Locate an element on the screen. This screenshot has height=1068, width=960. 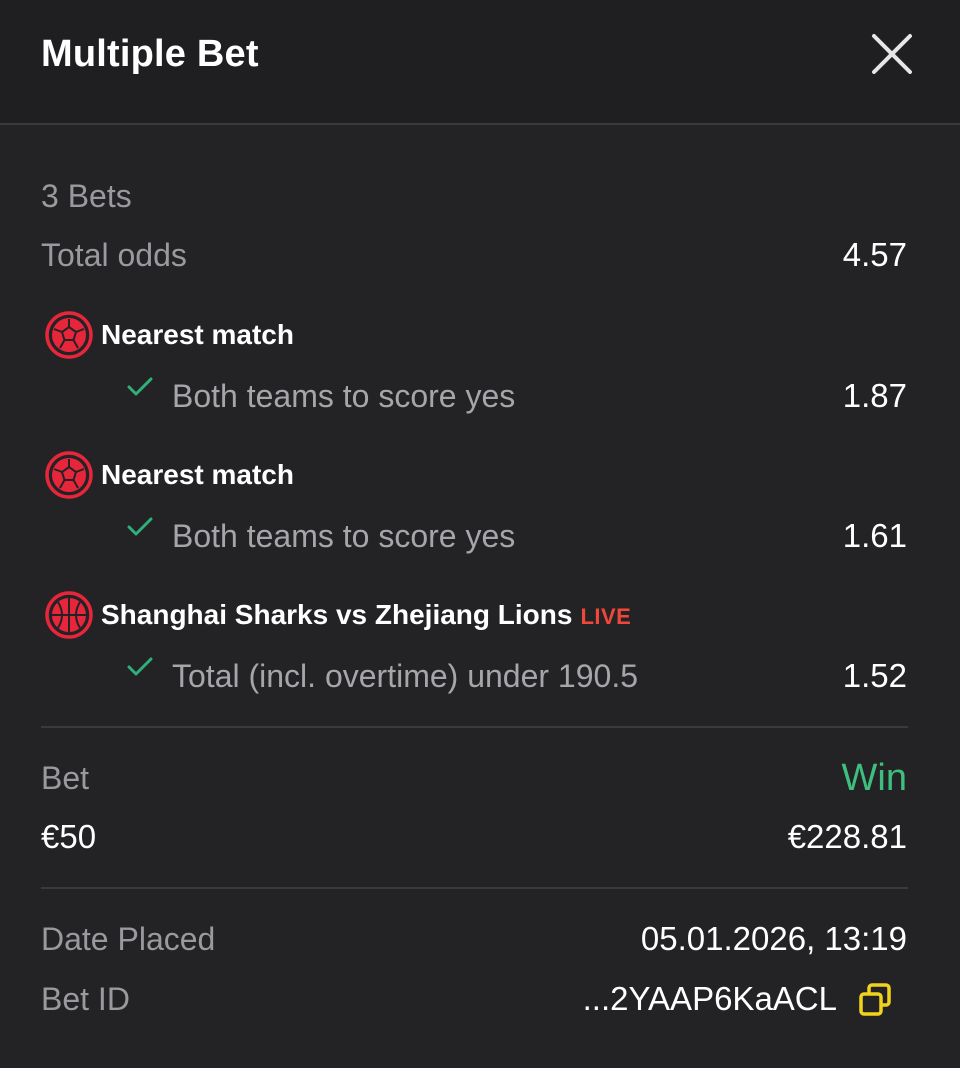
market-label: Total (incl. overtime) under 190.5 is located at coordinates (405, 676).